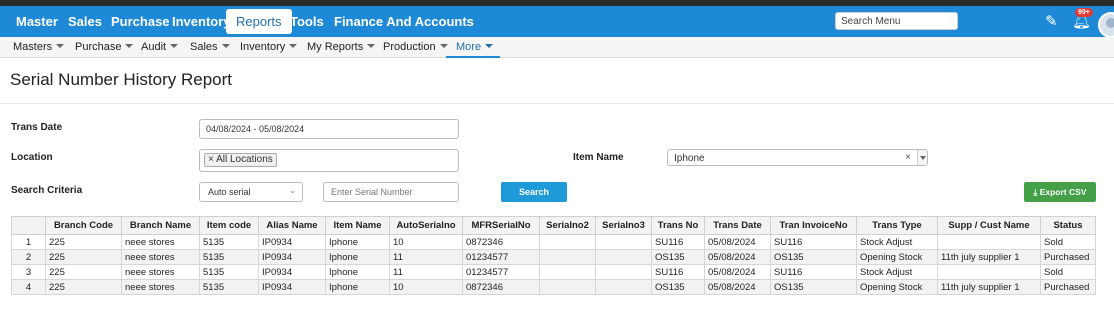 The height and width of the screenshot is (323, 1114). I want to click on chevron-down-icon, so click(922, 157).